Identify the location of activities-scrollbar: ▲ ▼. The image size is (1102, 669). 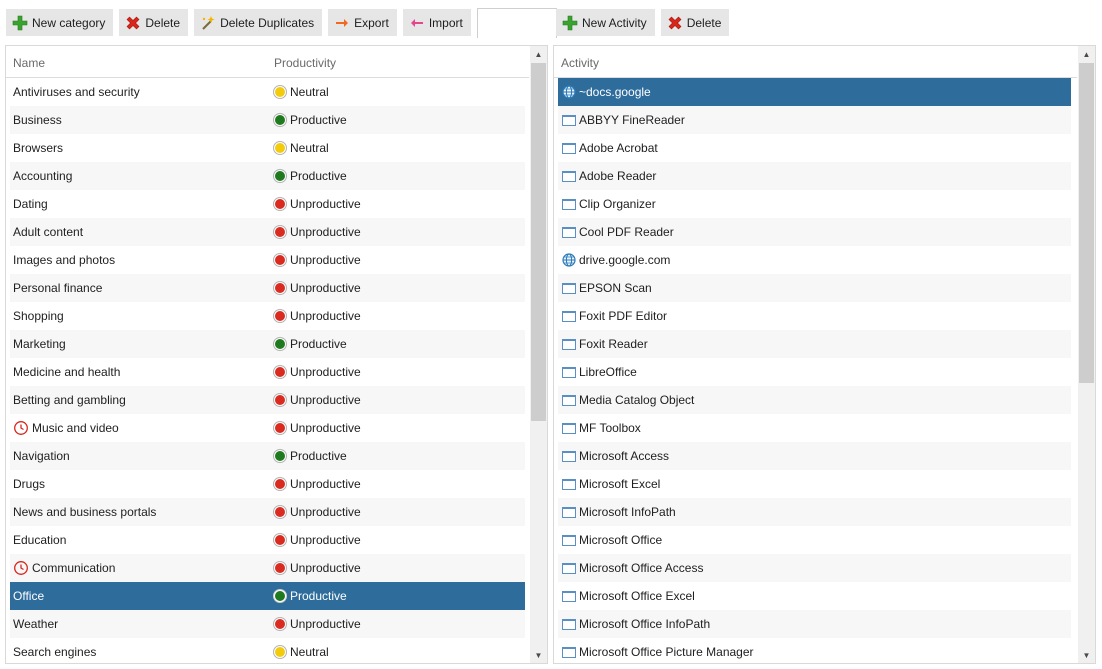
(1086, 354).